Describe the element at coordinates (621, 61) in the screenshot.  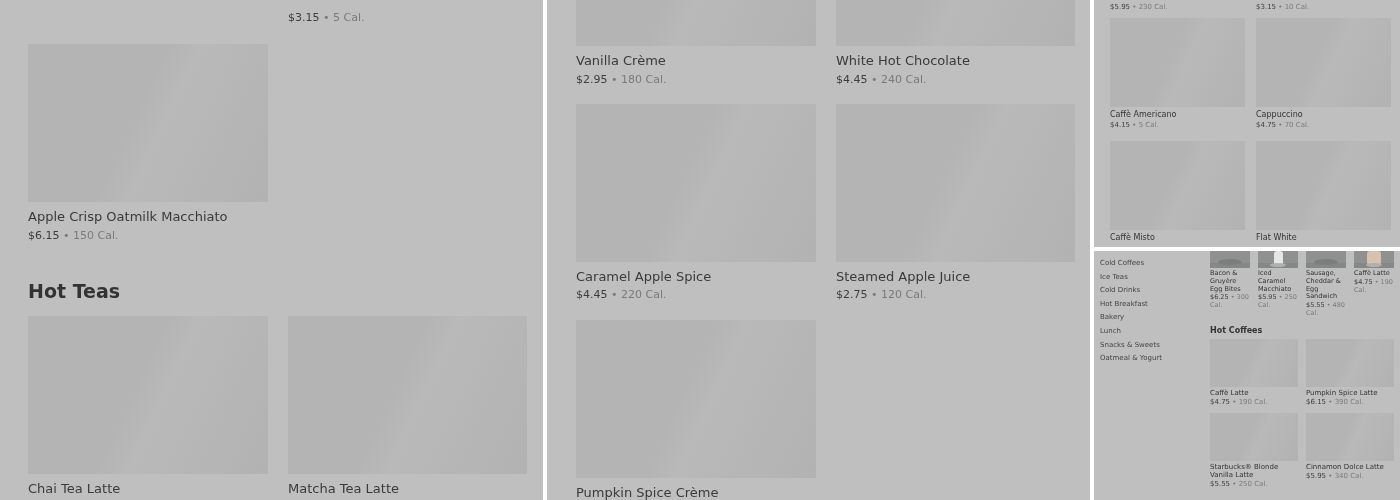
I see `item-name: Vanilla Crème` at that location.